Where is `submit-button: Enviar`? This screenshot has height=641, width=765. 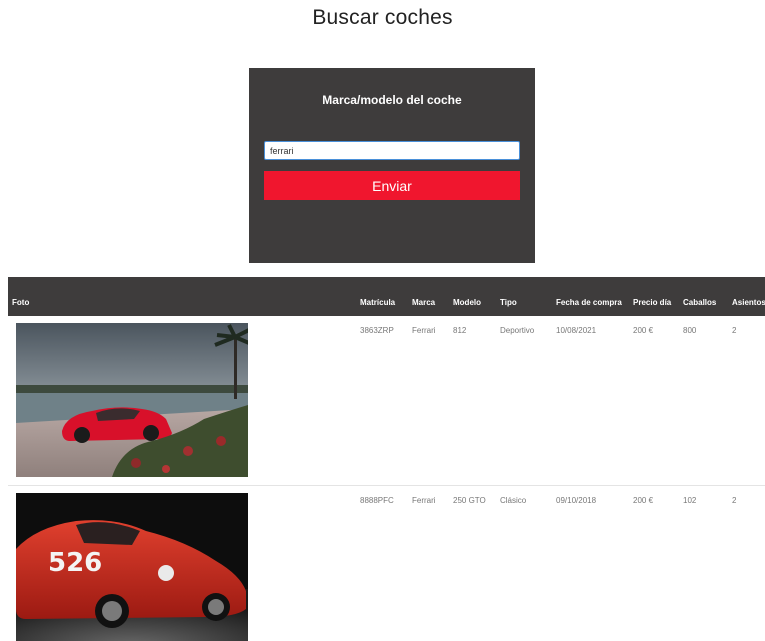 submit-button: Enviar is located at coordinates (392, 185).